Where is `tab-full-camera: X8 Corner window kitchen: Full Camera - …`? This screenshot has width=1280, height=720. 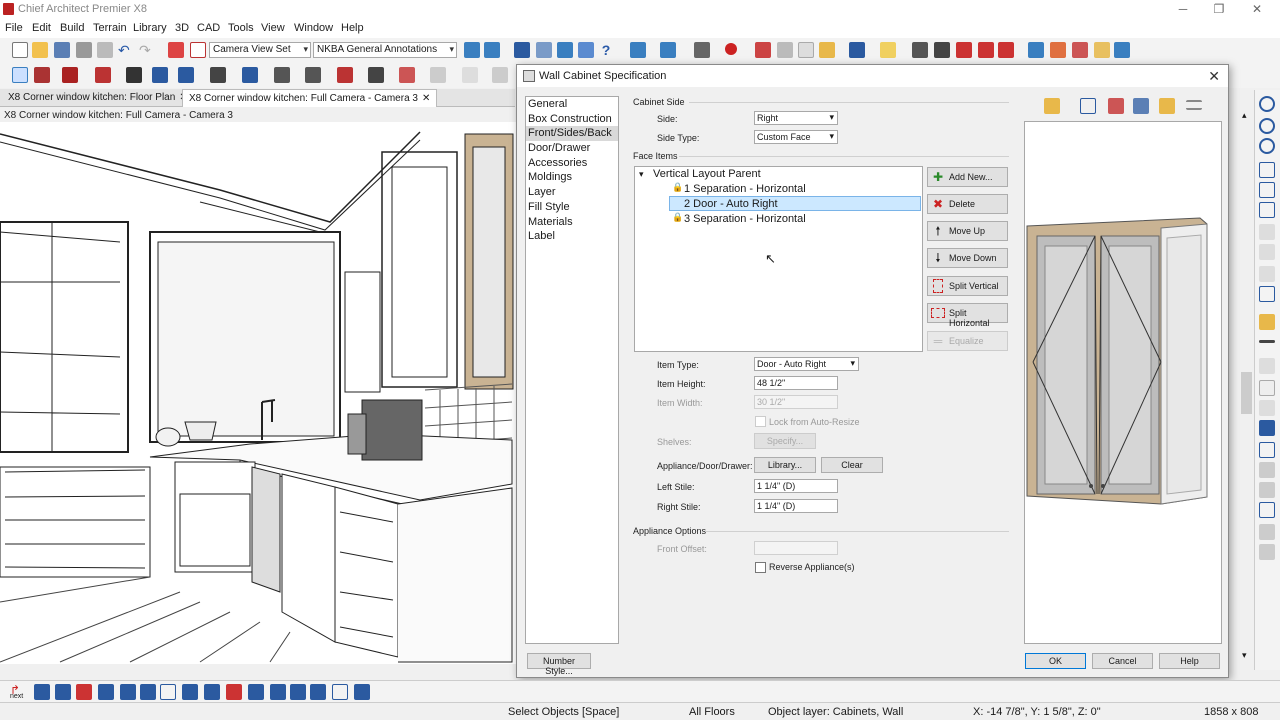
tab-full-camera: X8 Corner window kitchen: Full Camera - … is located at coordinates (310, 98).